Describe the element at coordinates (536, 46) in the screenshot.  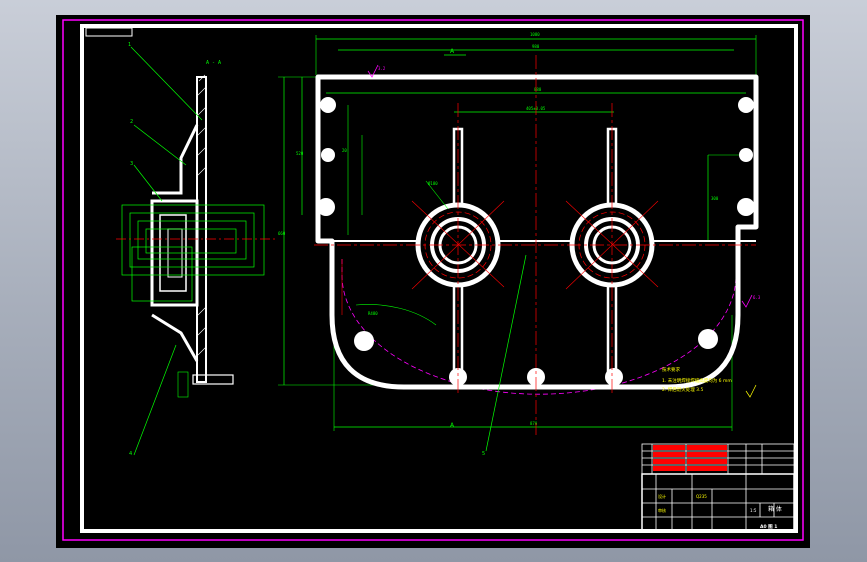
I see `dim-inner-width: 980` at that location.